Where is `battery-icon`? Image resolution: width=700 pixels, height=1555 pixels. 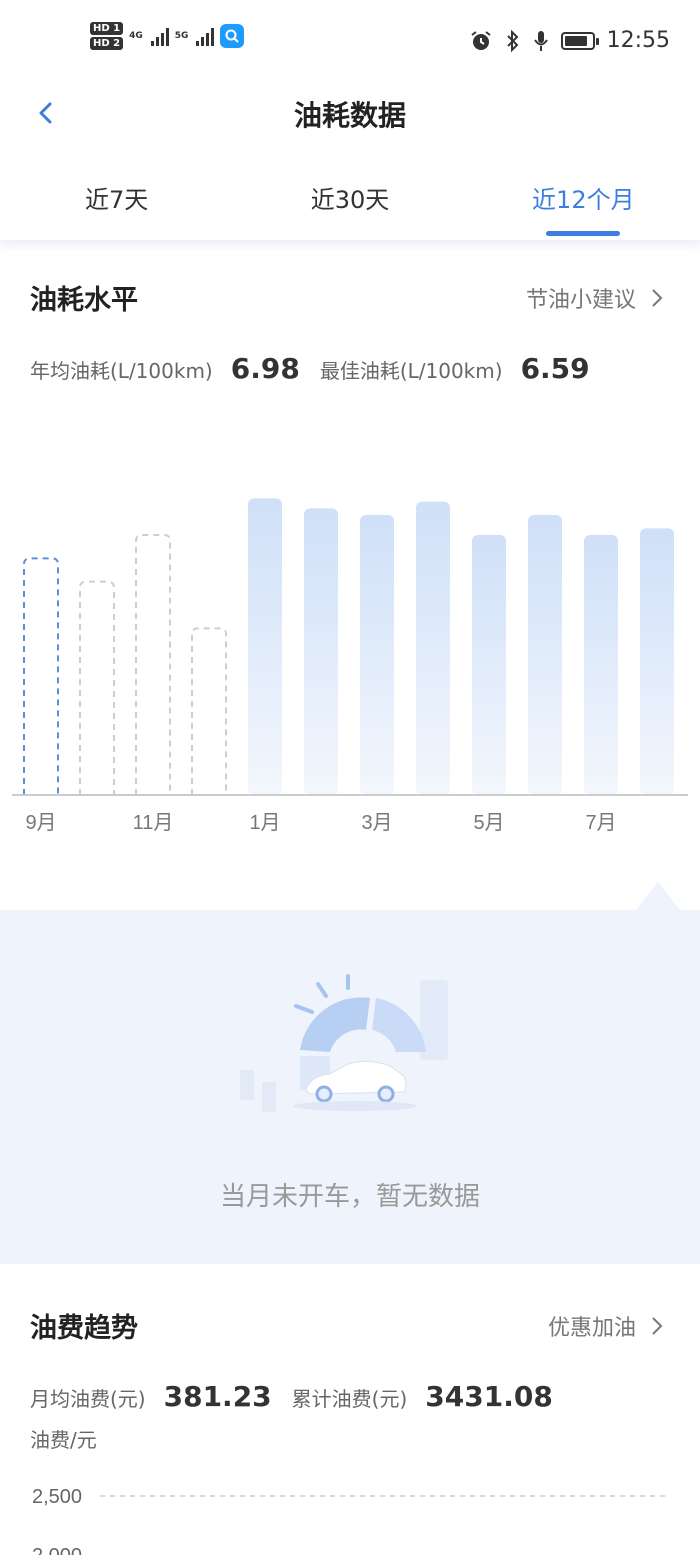 battery-icon is located at coordinates (579, 40).